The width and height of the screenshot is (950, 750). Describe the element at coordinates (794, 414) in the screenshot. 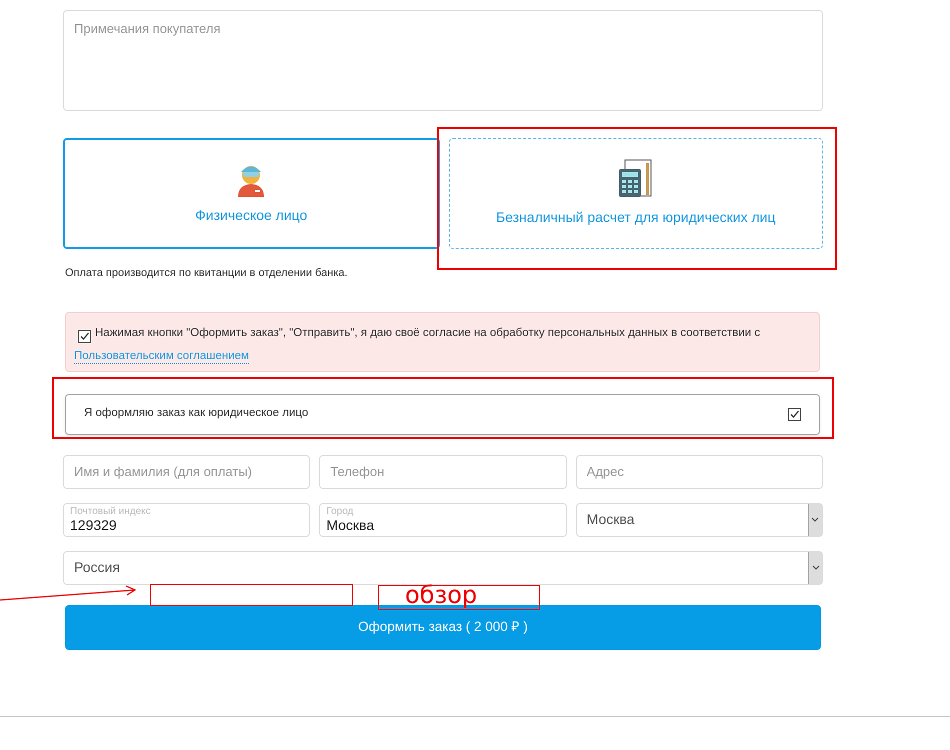

I see `legal-entity-checkbox` at that location.